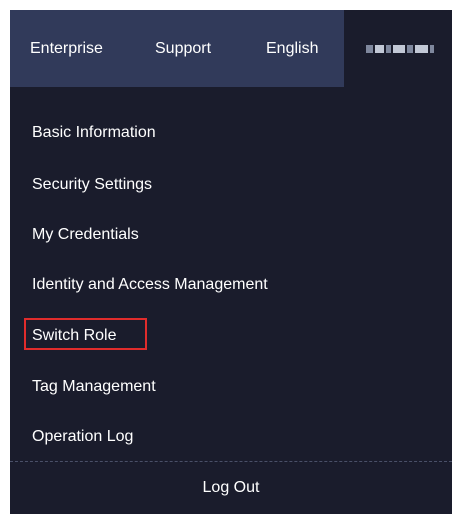 This screenshot has width=452, height=514. I want to click on menu-item-tag-management: Tag Management, so click(94, 387).